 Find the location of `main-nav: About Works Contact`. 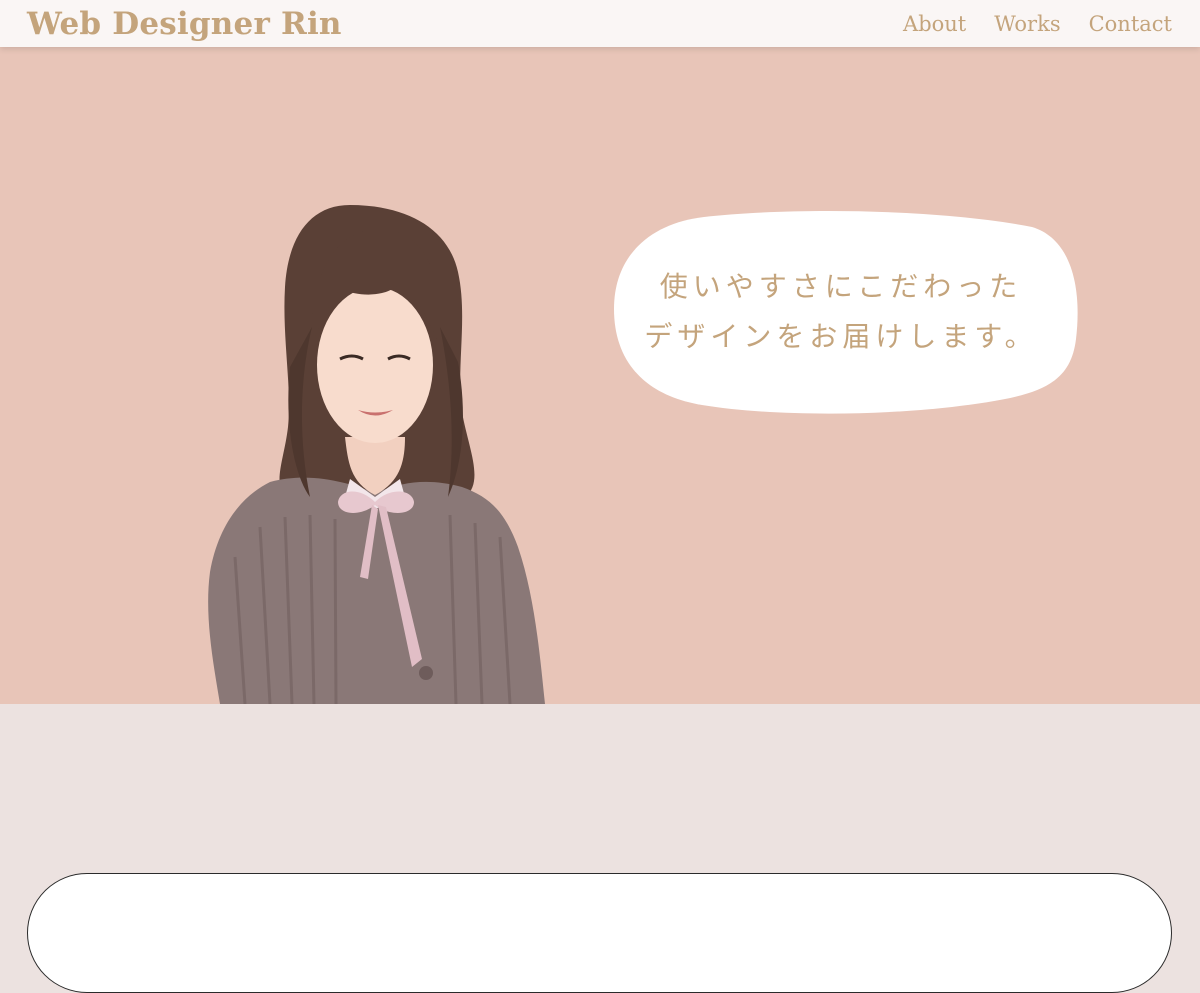

main-nav: About Works Contact is located at coordinates (1037, 24).